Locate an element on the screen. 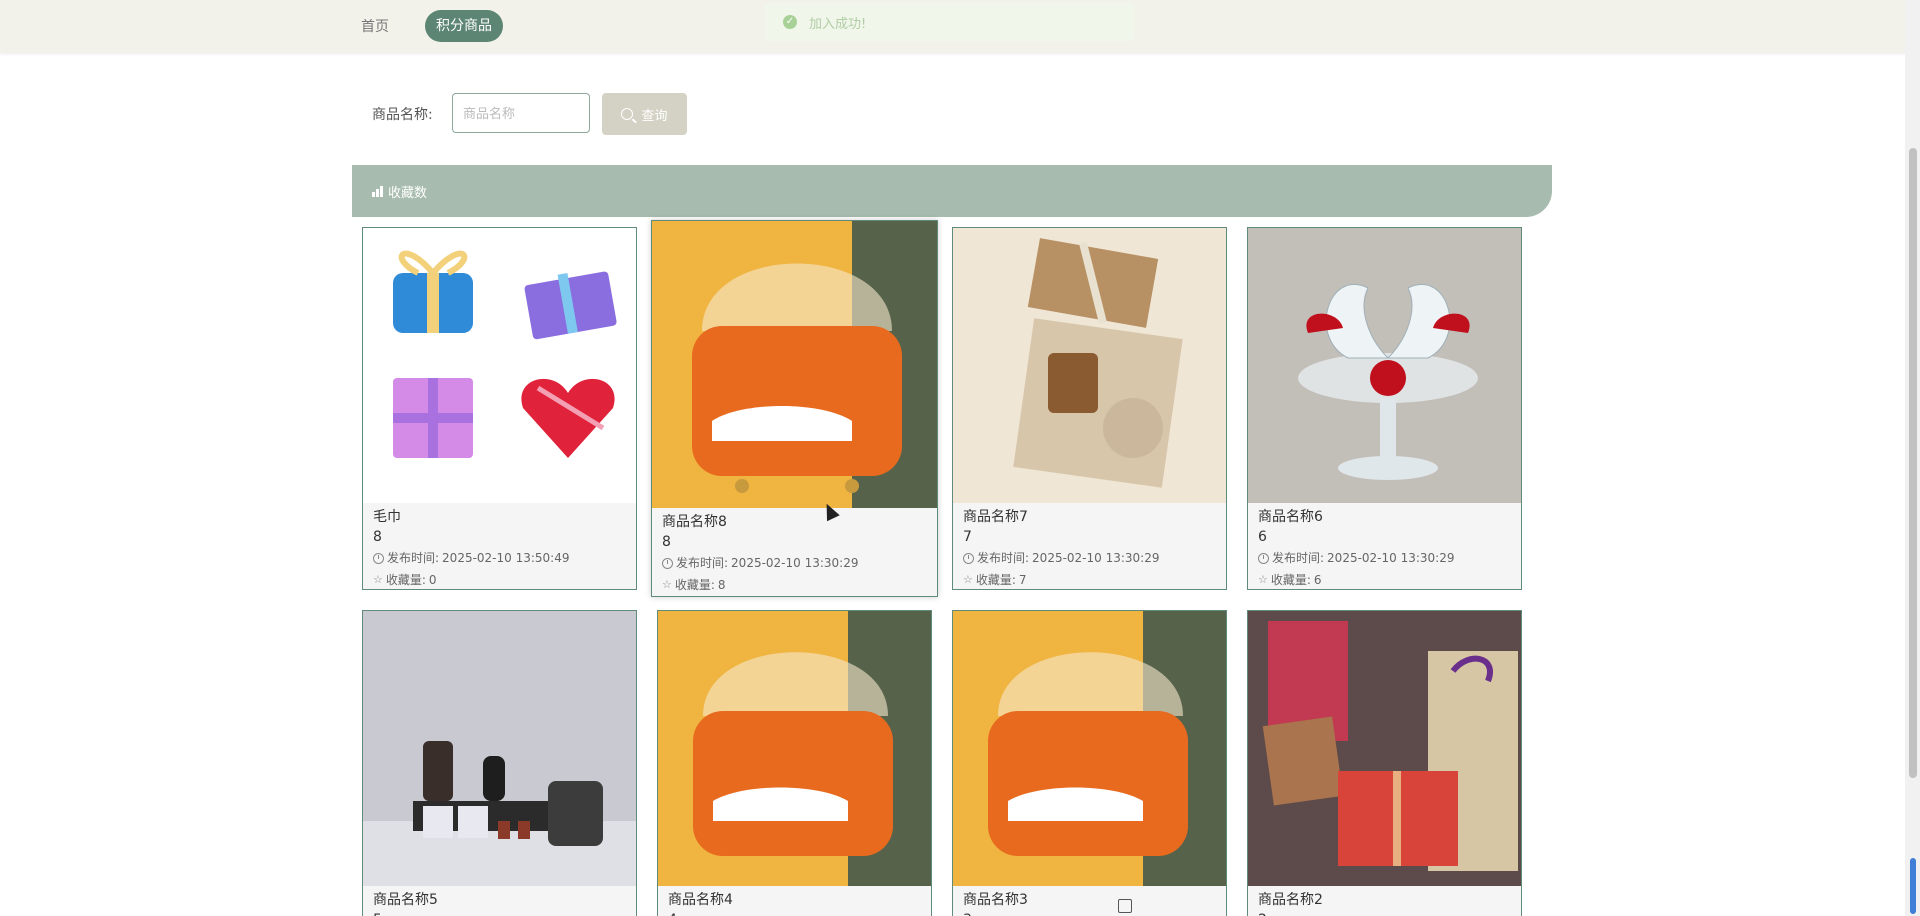 The height and width of the screenshot is (916, 1920). search-label: 商品名称: is located at coordinates (402, 115).